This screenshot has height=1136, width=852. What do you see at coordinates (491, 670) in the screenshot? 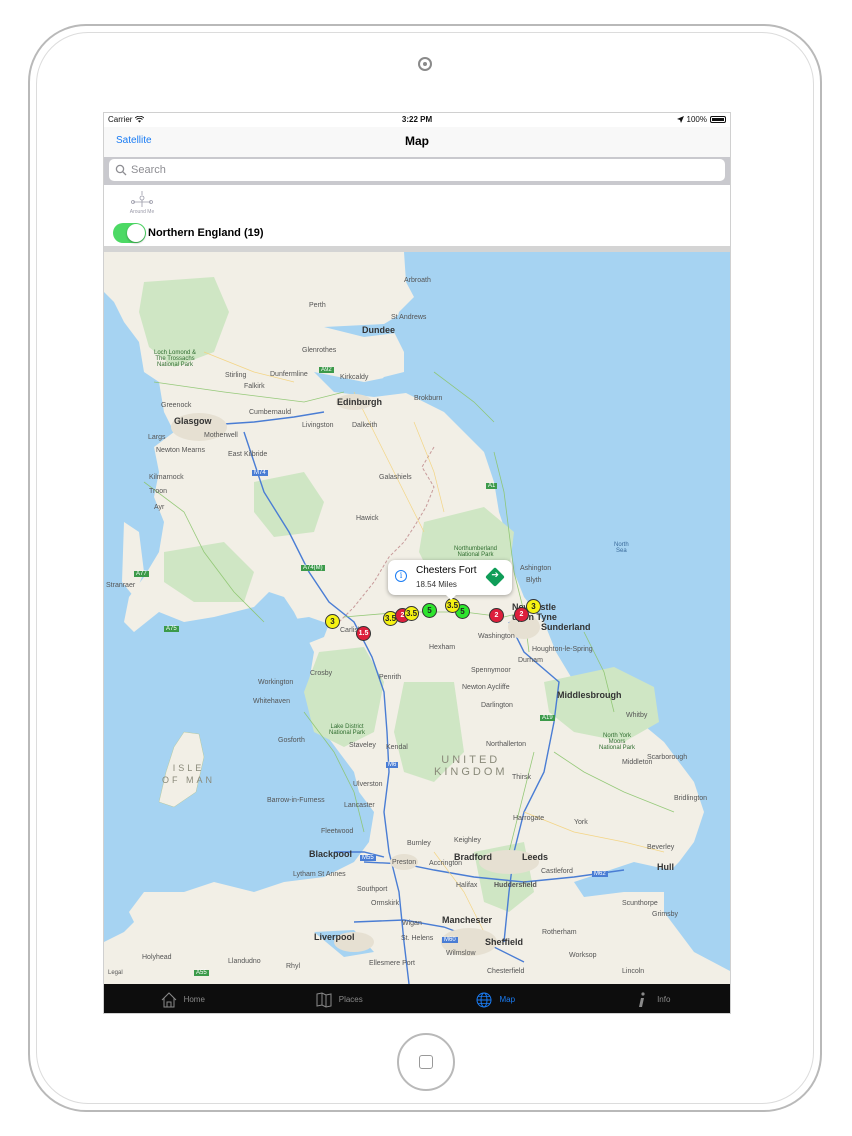
I see `town-label: Spennymoor` at bounding box center [491, 670].